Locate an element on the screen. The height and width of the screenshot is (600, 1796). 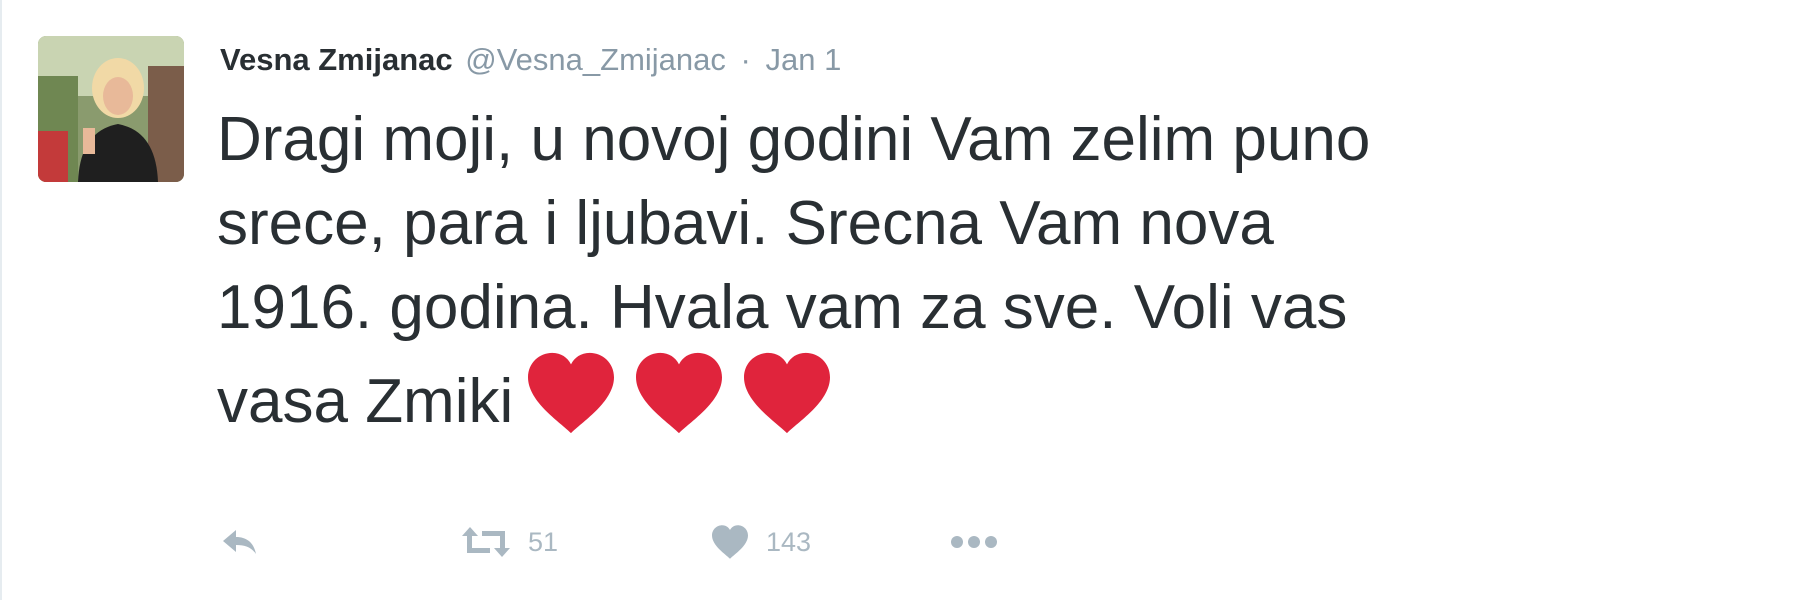
retweet-count: 51 is located at coordinates (543, 541).